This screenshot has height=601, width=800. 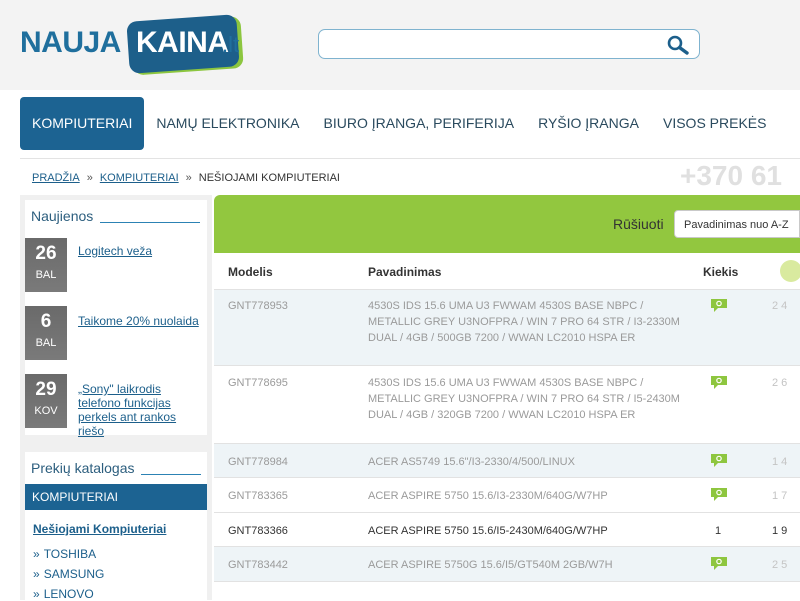 What do you see at coordinates (488, 531) in the screenshot?
I see `cell-name: ACER ASPIRE 5750 15.6/I5-2430M/640G/W7HP` at bounding box center [488, 531].